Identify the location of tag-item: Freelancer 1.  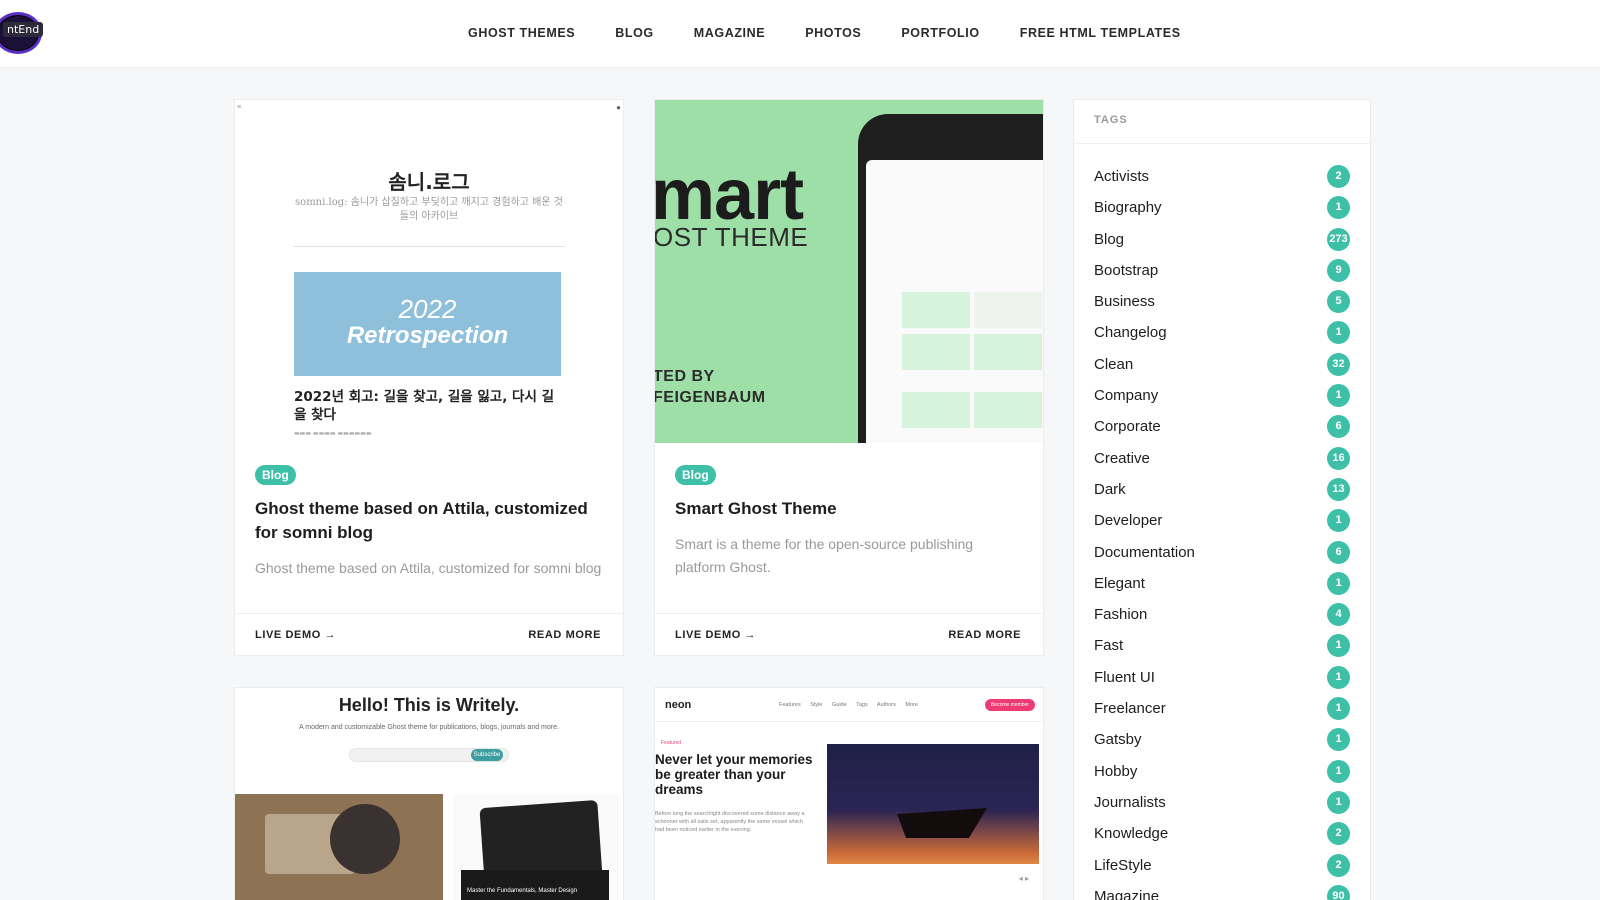
(1222, 710).